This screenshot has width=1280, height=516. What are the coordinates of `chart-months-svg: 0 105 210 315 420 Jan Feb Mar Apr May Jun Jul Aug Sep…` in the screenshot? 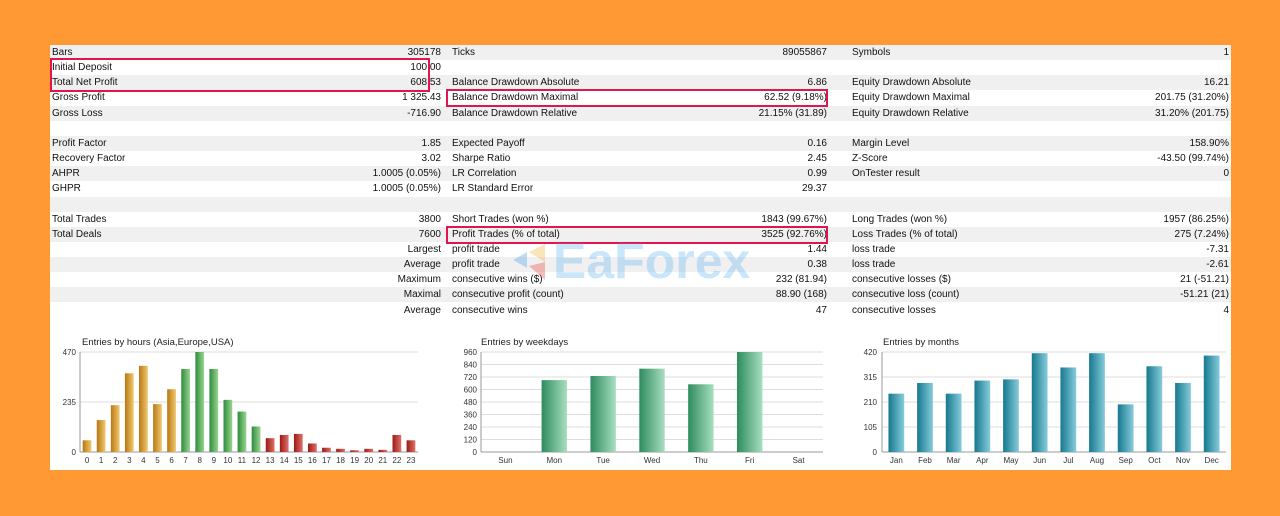 It's located at (1045, 406).